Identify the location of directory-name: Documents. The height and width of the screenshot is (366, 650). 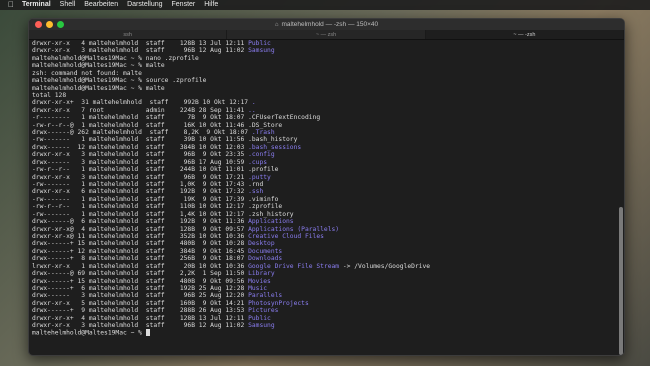
(265, 251).